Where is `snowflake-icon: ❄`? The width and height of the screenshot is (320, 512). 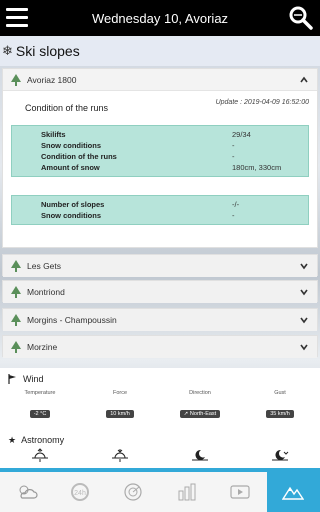
snowflake-icon: ❄ is located at coordinates (7, 50).